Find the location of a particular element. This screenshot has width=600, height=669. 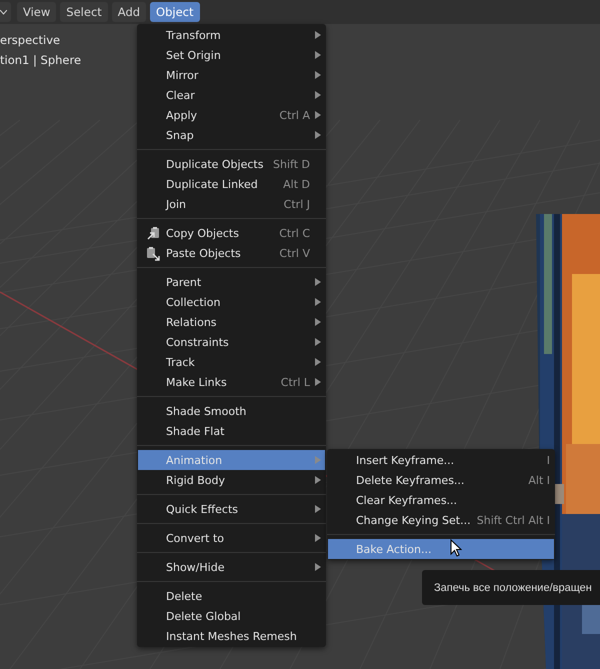

menu-item: Shade Flat is located at coordinates (231, 431).